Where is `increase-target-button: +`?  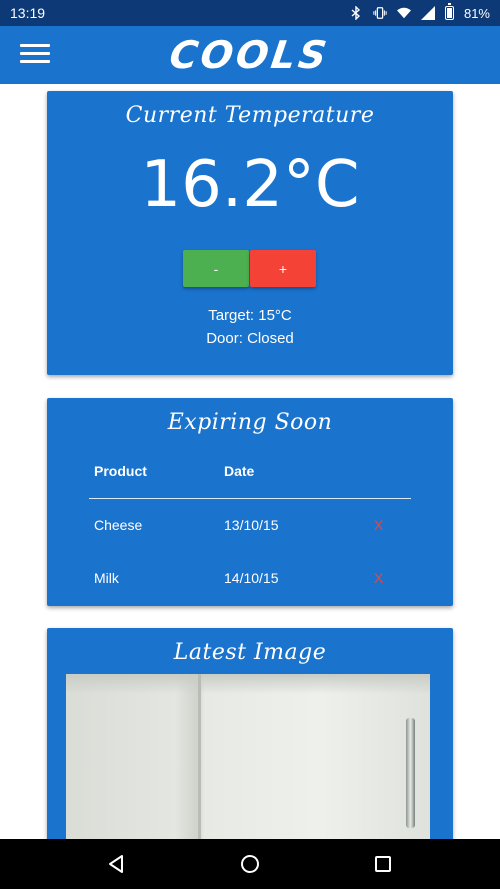
increase-target-button: + is located at coordinates (283, 268).